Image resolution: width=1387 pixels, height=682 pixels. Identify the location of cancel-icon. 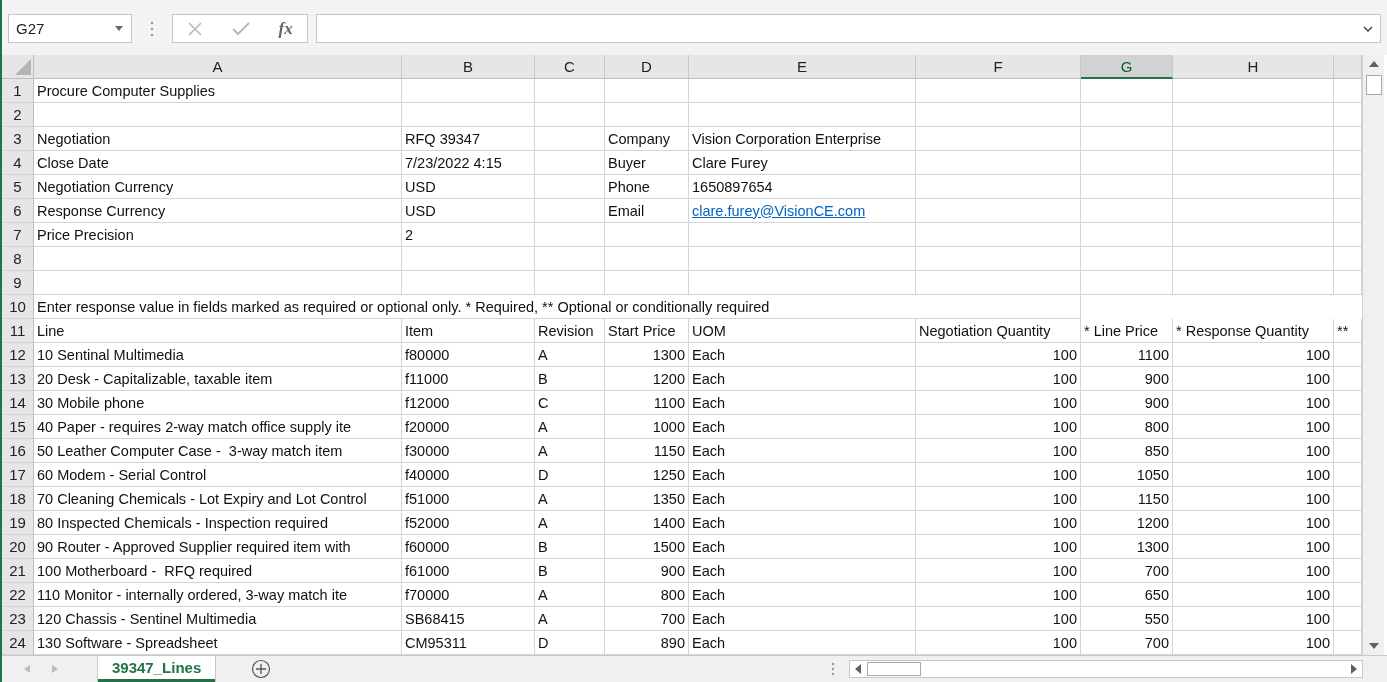
(195, 28).